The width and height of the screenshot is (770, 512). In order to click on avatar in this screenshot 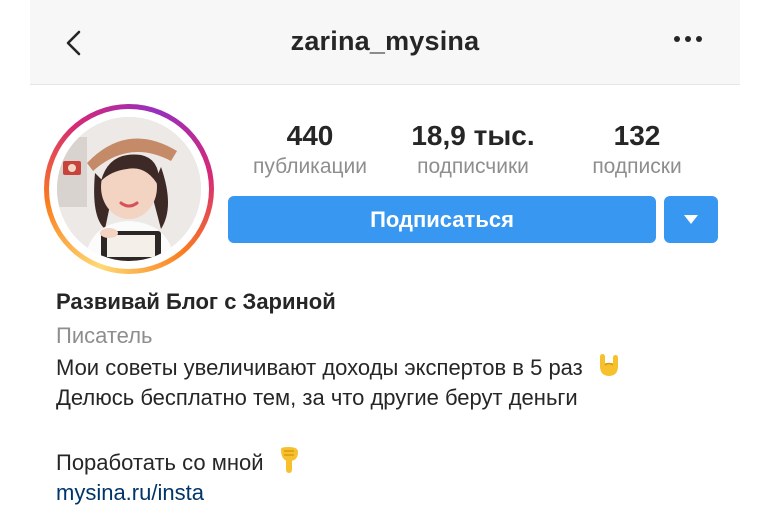, I will do `click(129, 189)`.